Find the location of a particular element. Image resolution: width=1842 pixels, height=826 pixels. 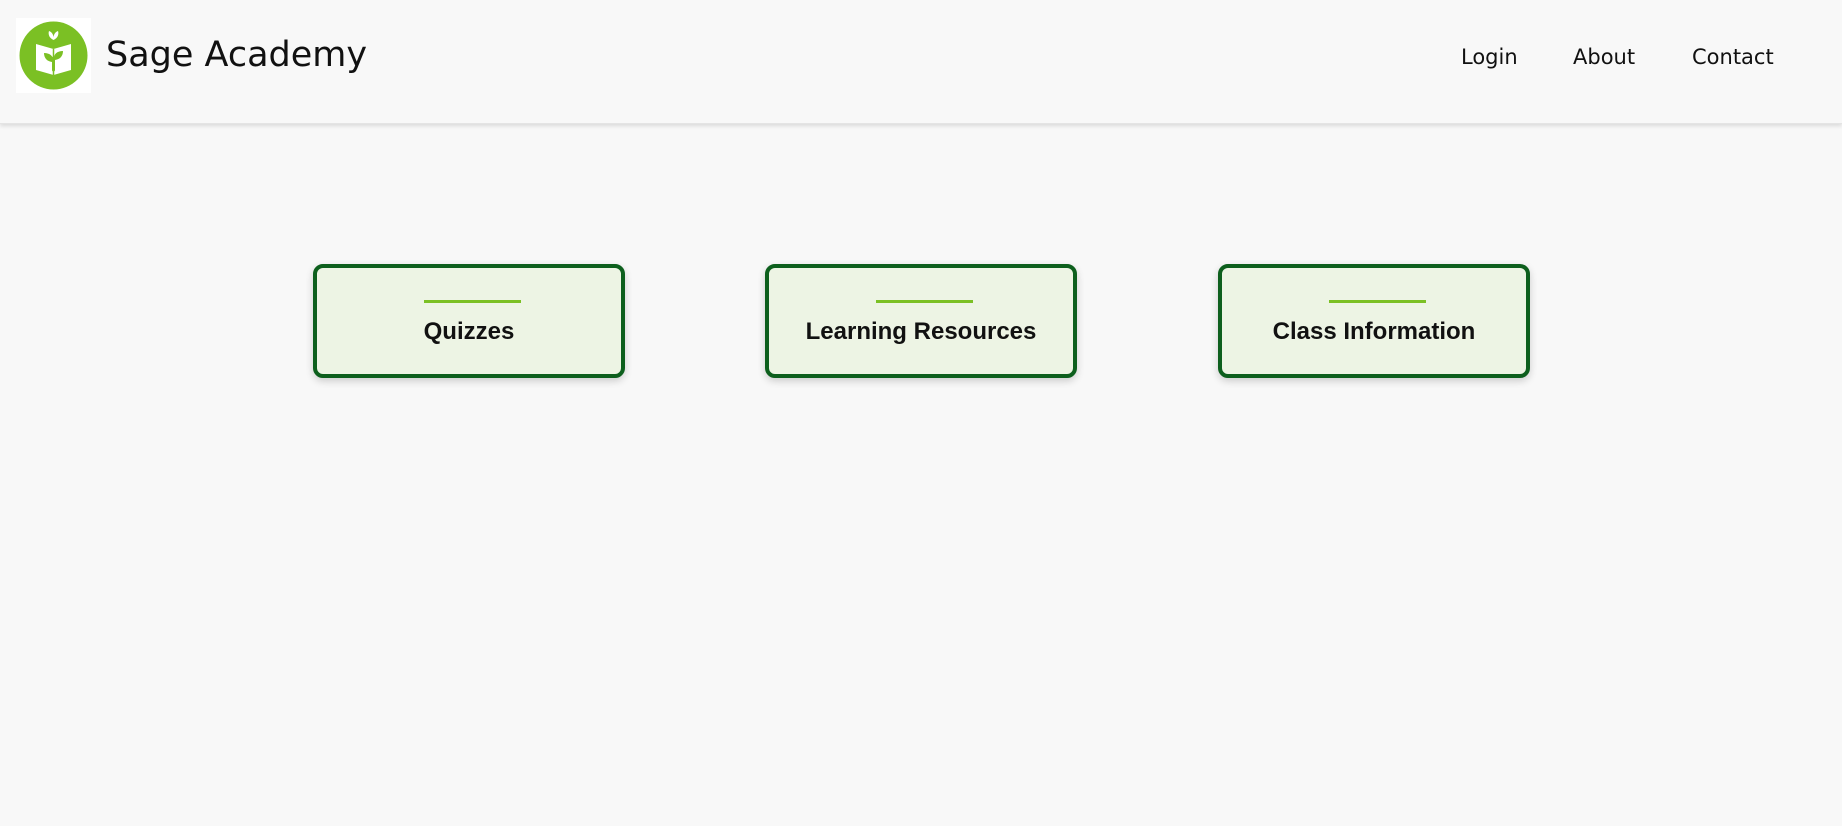

card-title: Learning Resources is located at coordinates (921, 331).